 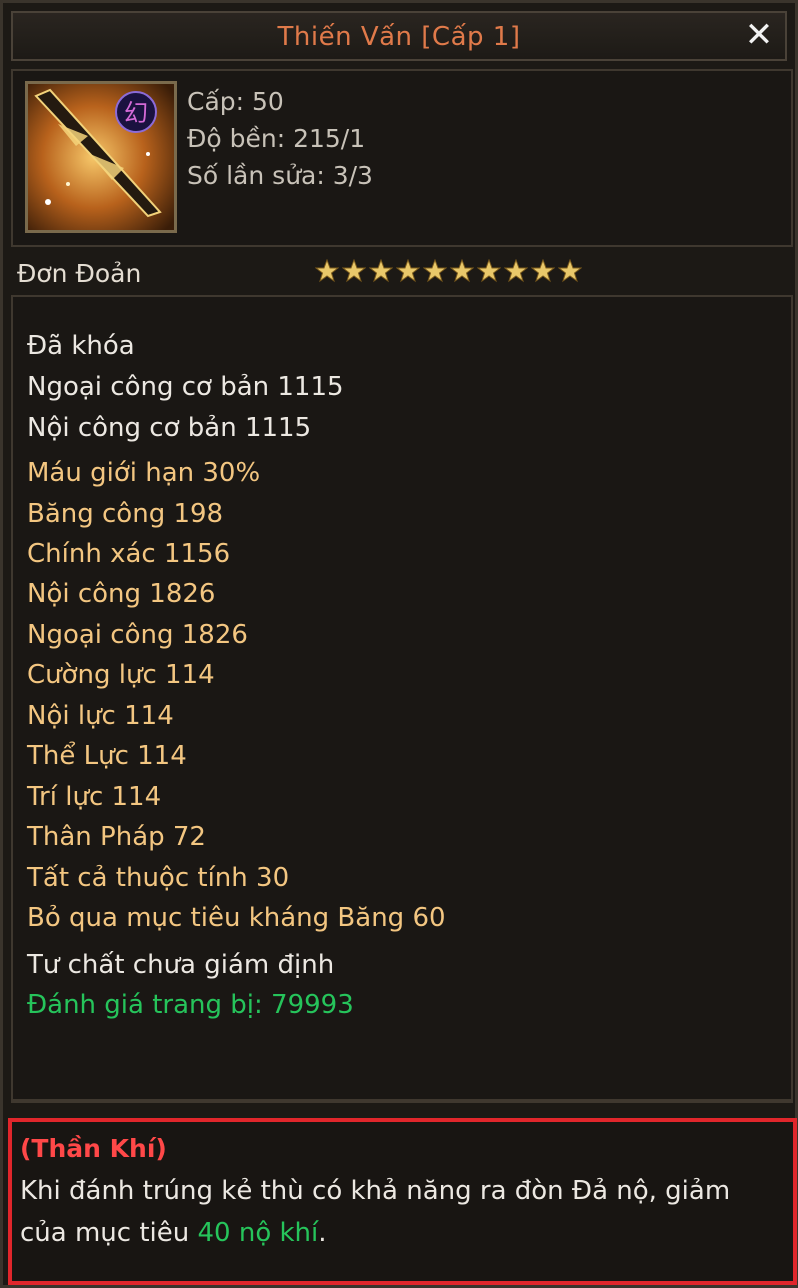 What do you see at coordinates (101, 157) in the screenshot?
I see `sword-item-icon: 幻` at bounding box center [101, 157].